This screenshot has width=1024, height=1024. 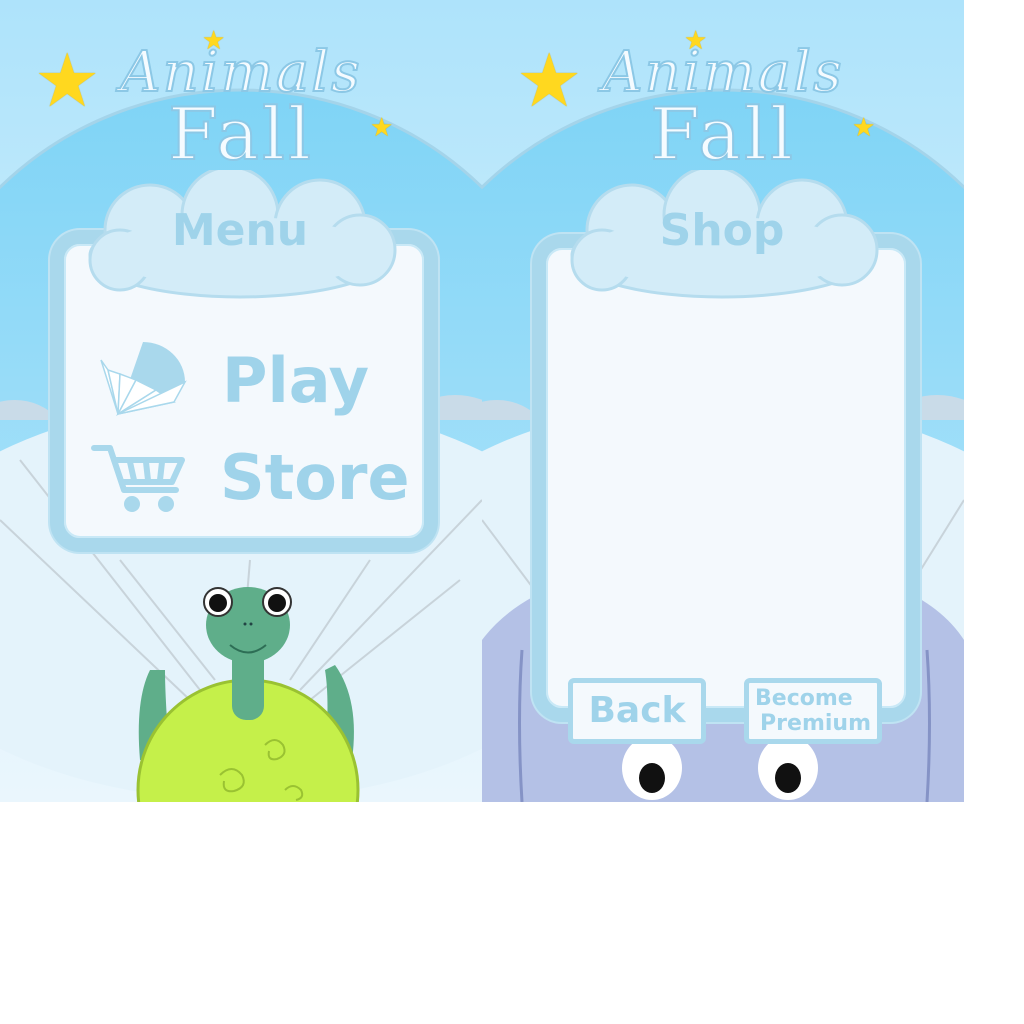 What do you see at coordinates (722, 230) in the screenshot?
I see `shop-title: Shop` at bounding box center [722, 230].